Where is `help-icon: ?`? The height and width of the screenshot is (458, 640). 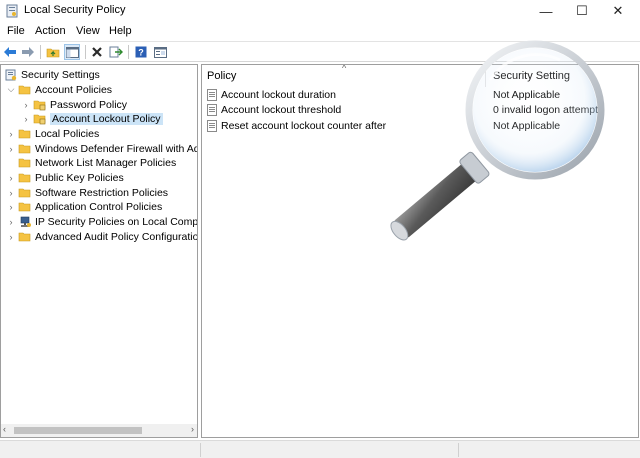 help-icon: ? is located at coordinates (141, 52).